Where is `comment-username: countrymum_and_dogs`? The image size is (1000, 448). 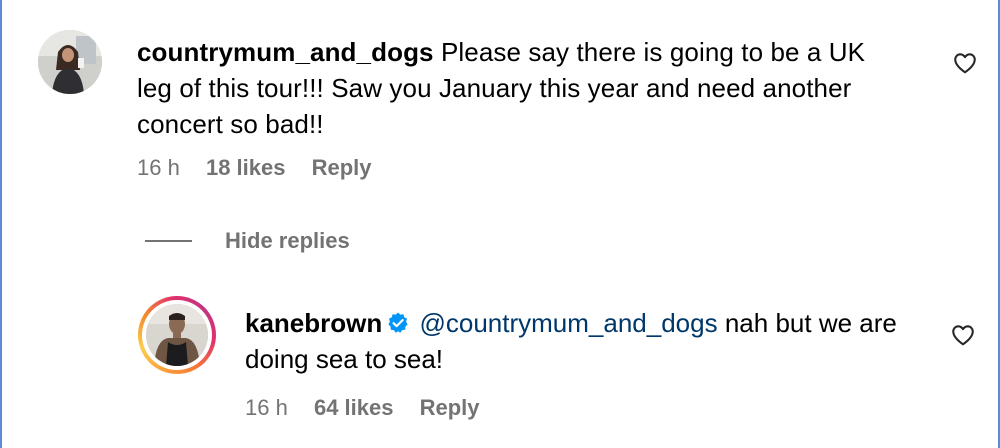 comment-username: countrymum_and_dogs is located at coordinates (285, 52).